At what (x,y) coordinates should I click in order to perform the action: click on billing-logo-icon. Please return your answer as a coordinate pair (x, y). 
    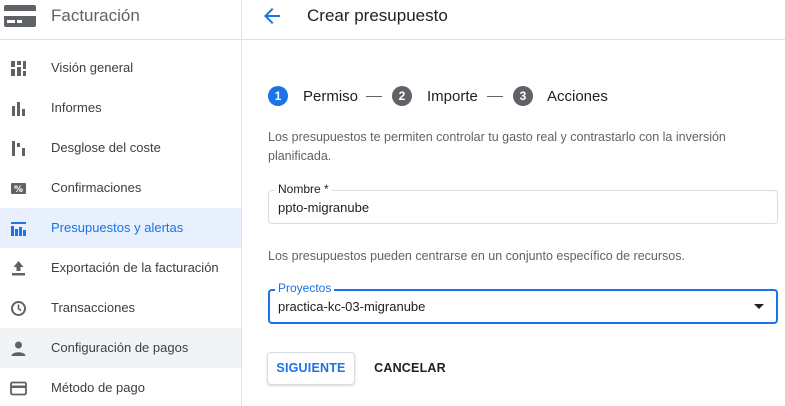
    Looking at the image, I should click on (20, 16).